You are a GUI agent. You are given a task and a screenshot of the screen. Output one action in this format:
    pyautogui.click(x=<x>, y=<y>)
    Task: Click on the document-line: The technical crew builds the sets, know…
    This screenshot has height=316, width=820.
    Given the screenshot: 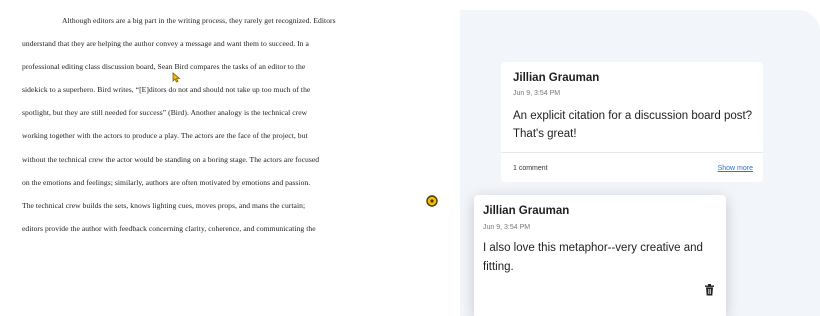 What is the action you would take?
    pyautogui.click(x=164, y=205)
    